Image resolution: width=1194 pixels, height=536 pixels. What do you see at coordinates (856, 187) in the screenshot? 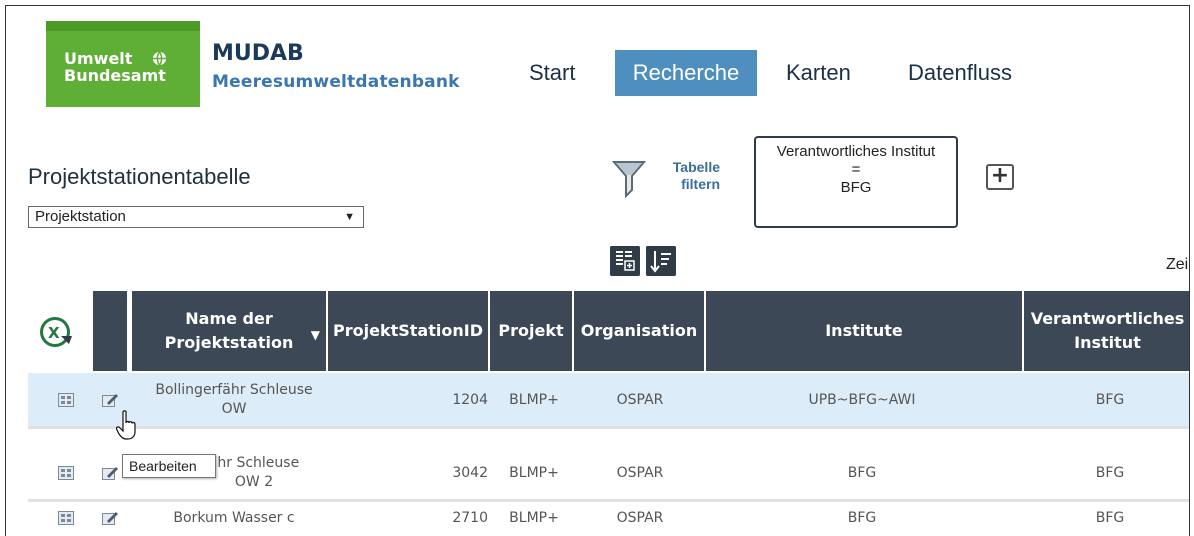
I see `filter-value: BFG` at bounding box center [856, 187].